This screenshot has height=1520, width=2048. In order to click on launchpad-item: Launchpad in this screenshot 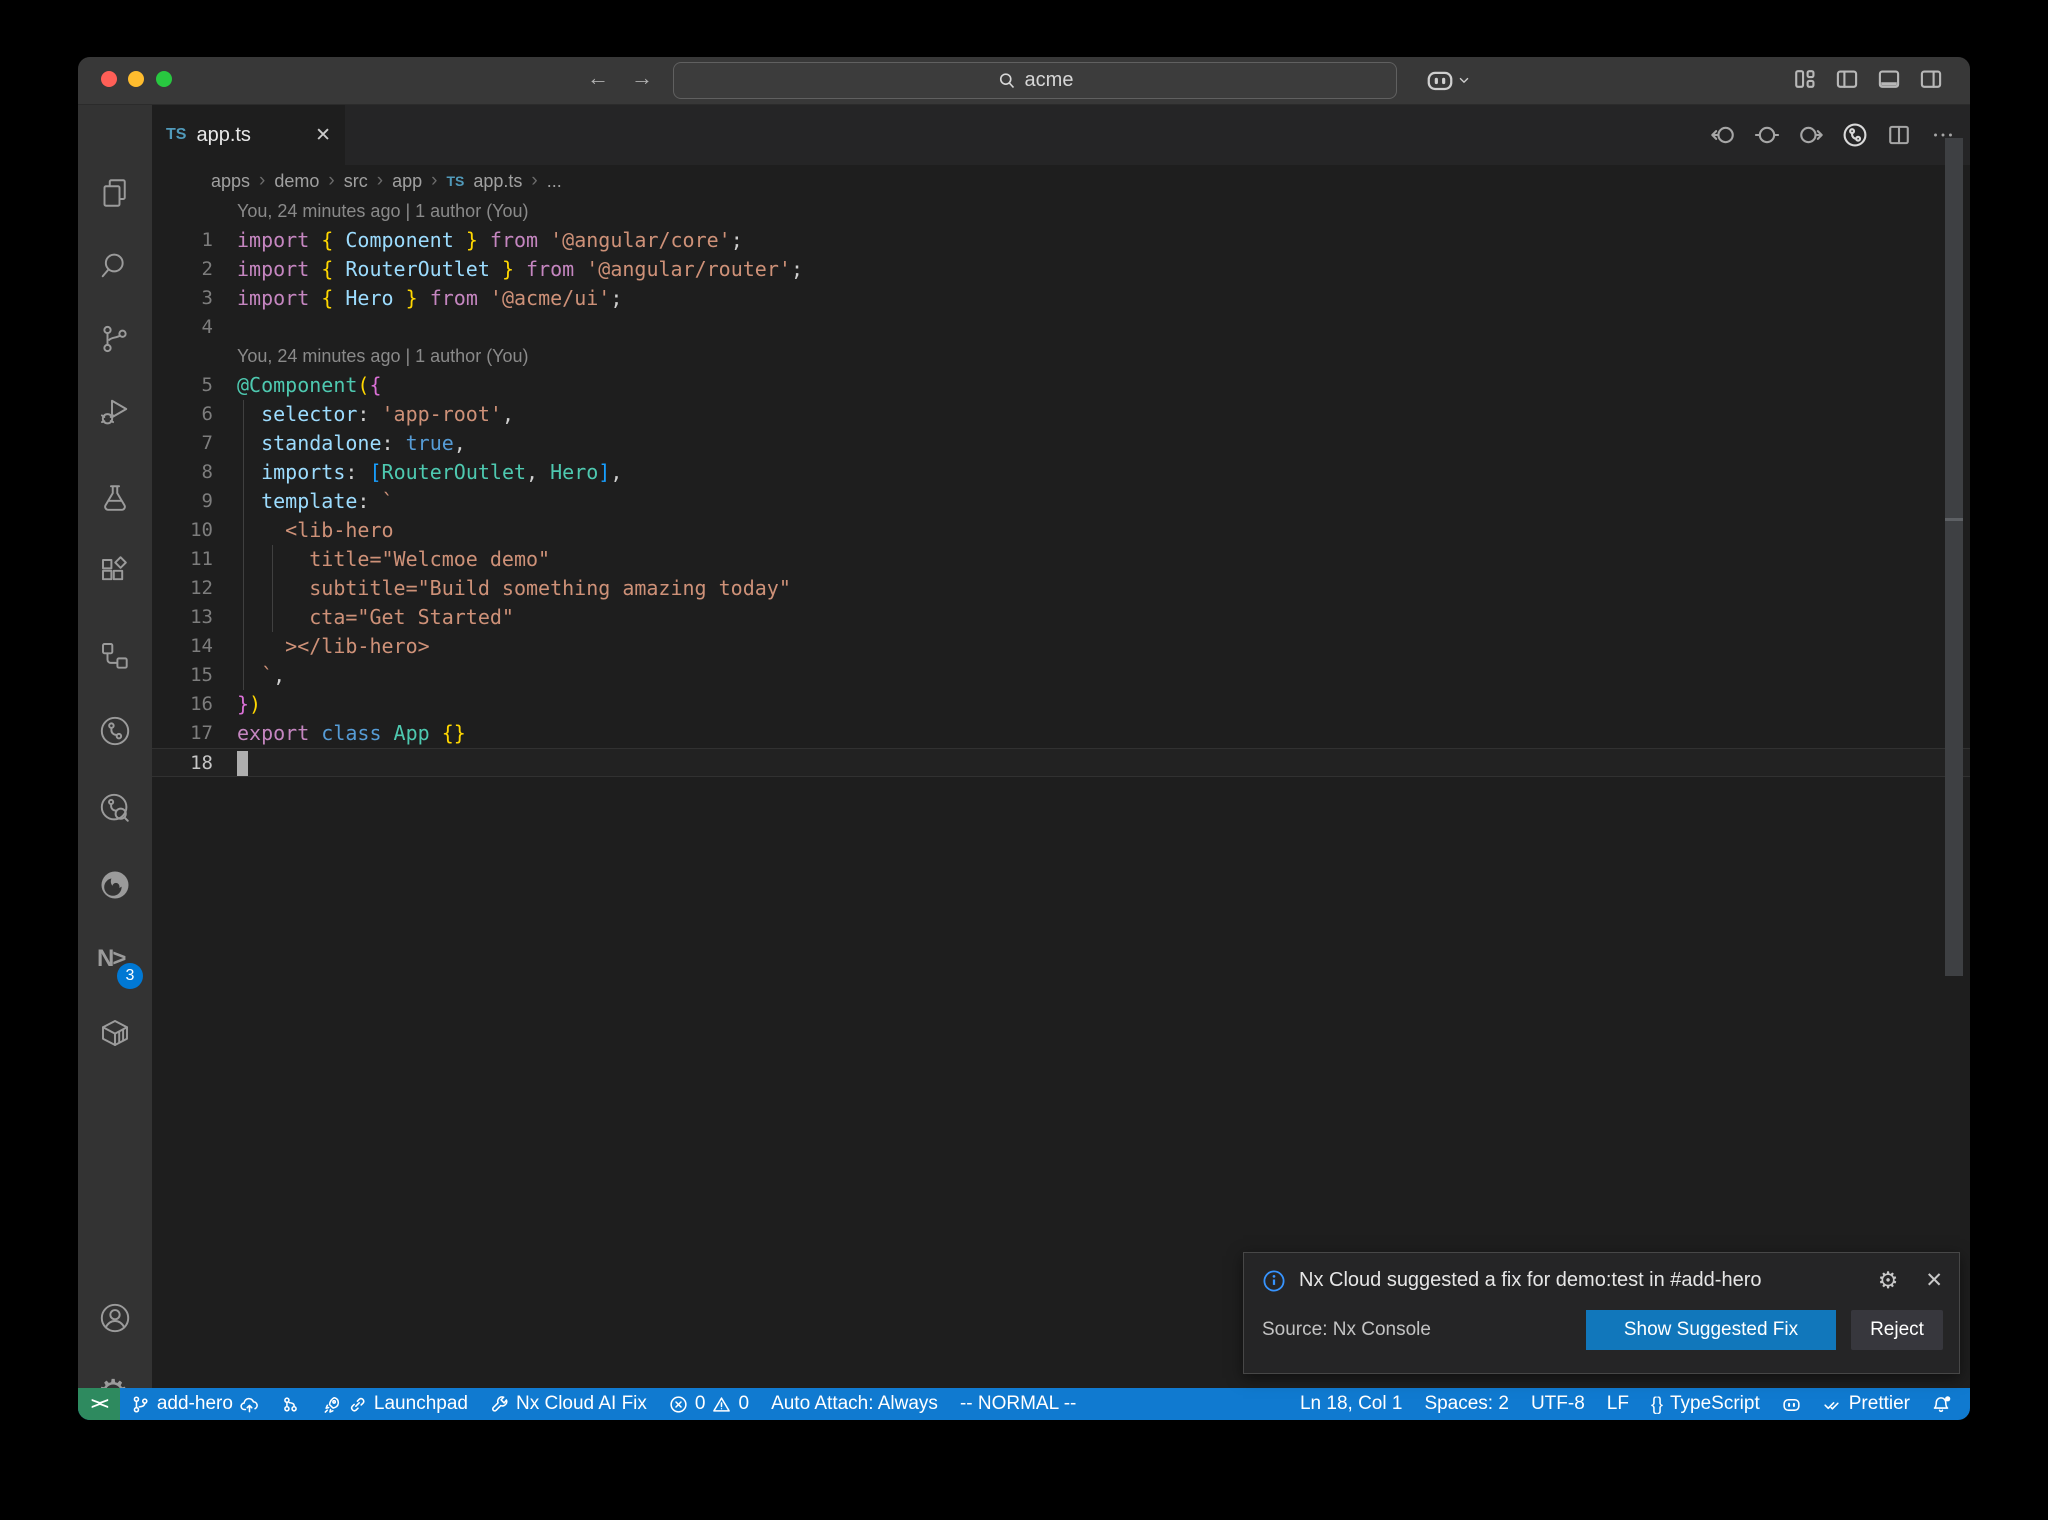, I will do `click(395, 1404)`.